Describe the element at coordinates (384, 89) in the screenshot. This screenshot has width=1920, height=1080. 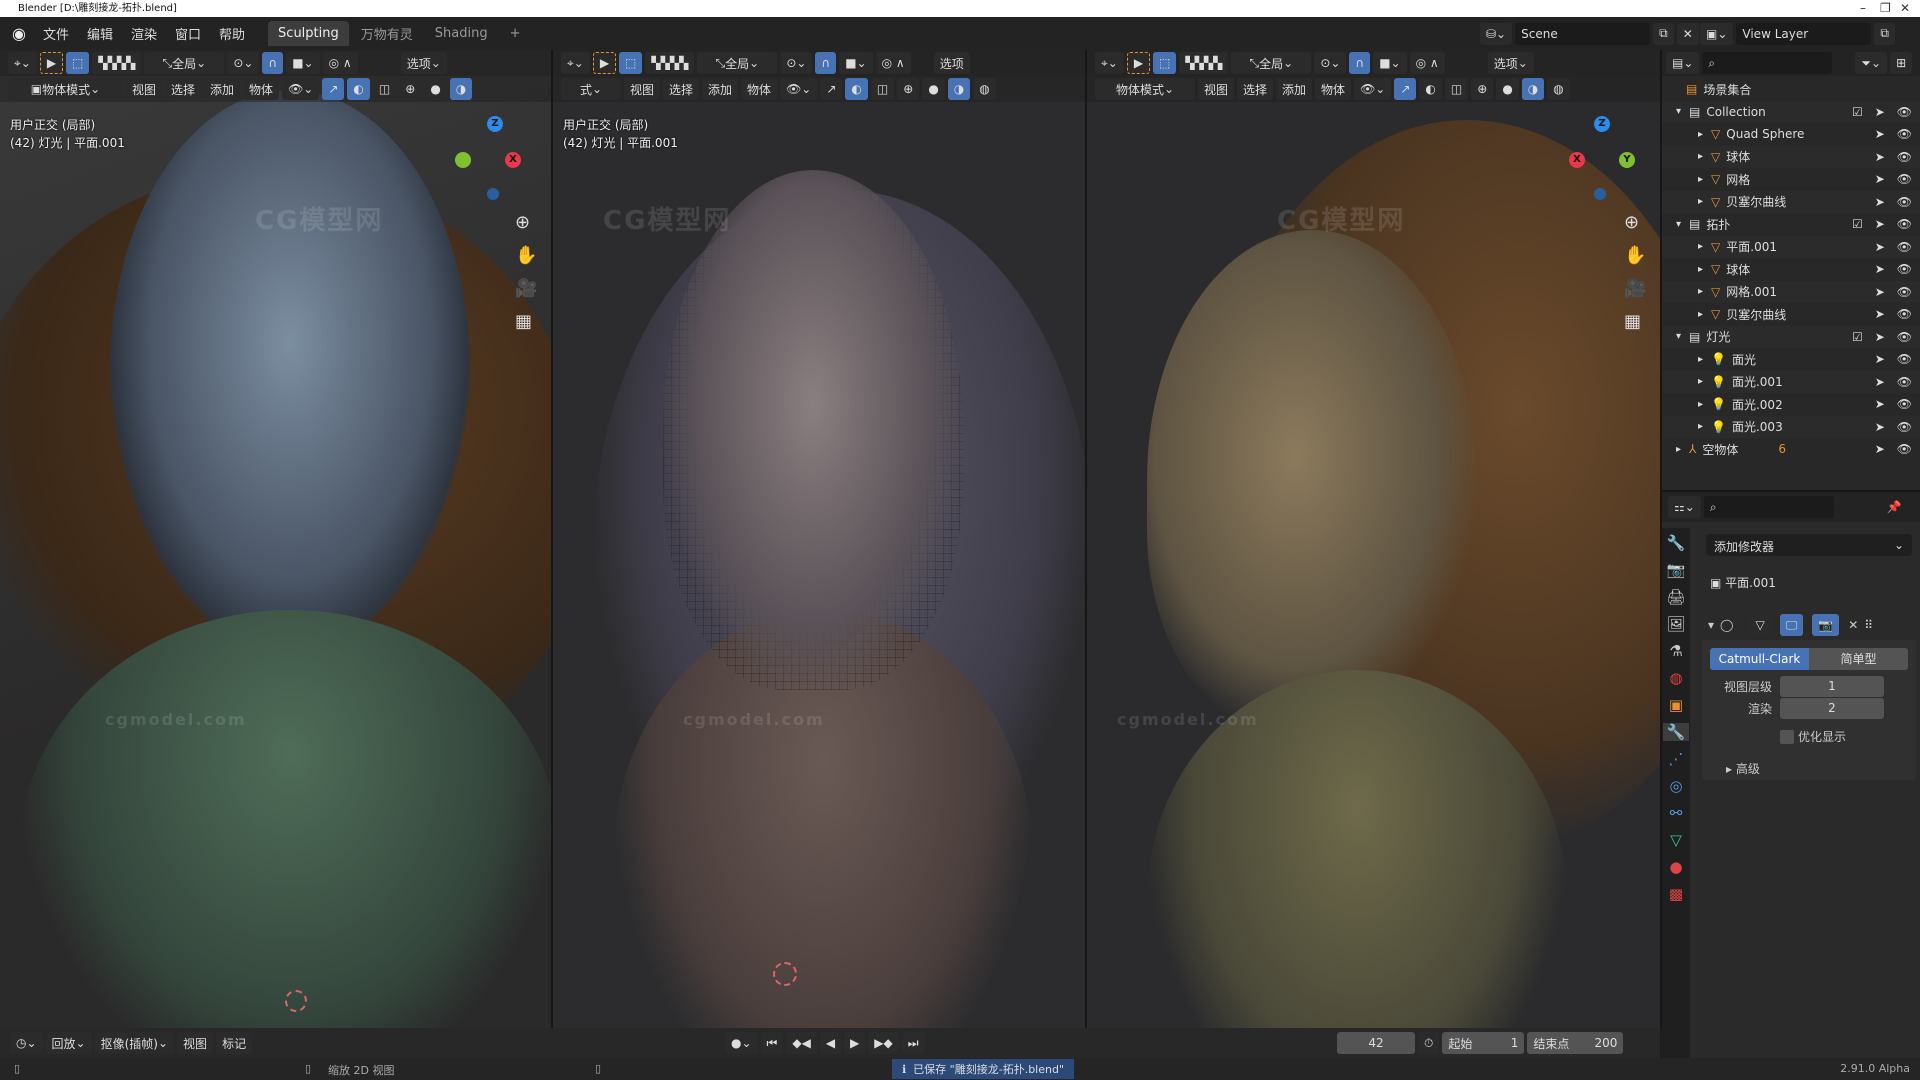
I see `xray-icon: ◫` at that location.